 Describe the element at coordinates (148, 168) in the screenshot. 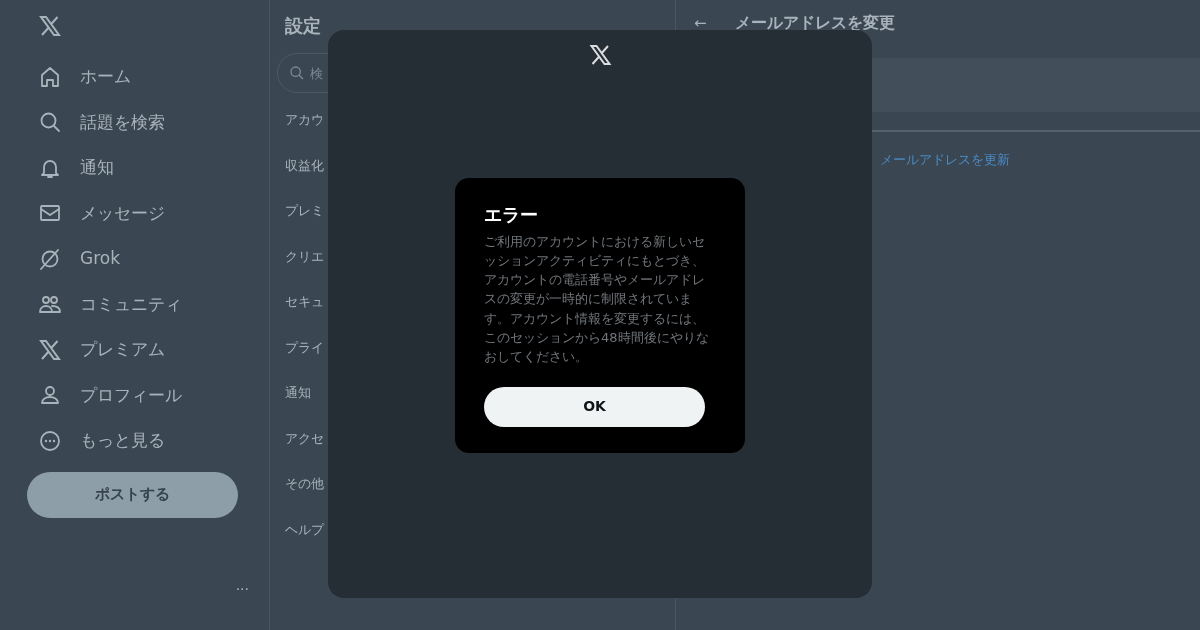

I see `nav-item: 通知` at that location.